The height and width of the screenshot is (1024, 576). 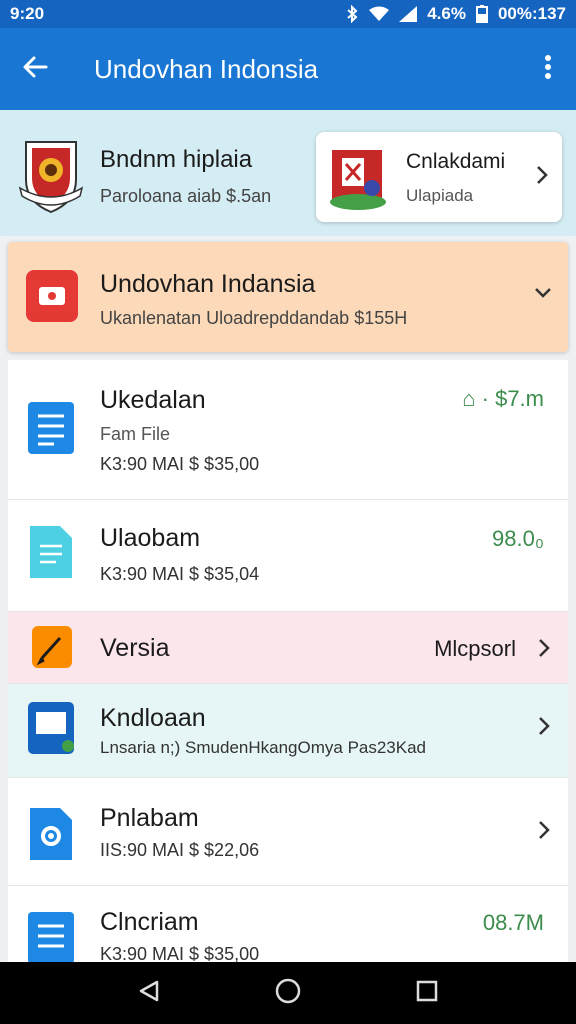 I want to click on status-bar: 9:20 4.6% 00%:137, so click(x=288, y=14).